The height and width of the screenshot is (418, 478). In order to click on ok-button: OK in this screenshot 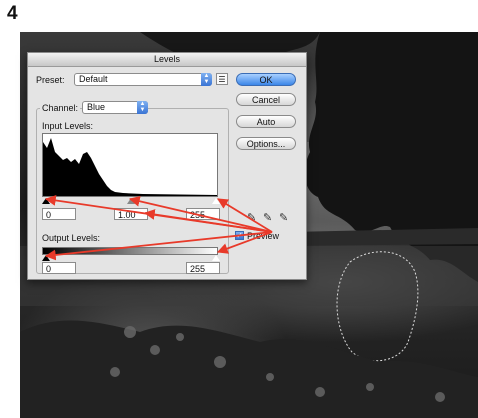, I will do `click(266, 79)`.